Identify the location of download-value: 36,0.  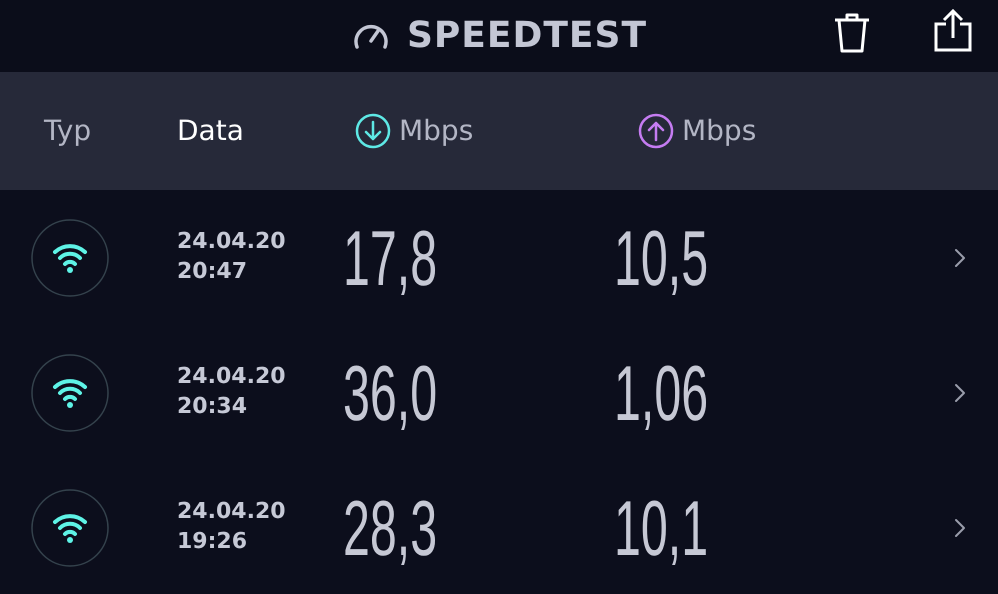
(390, 393).